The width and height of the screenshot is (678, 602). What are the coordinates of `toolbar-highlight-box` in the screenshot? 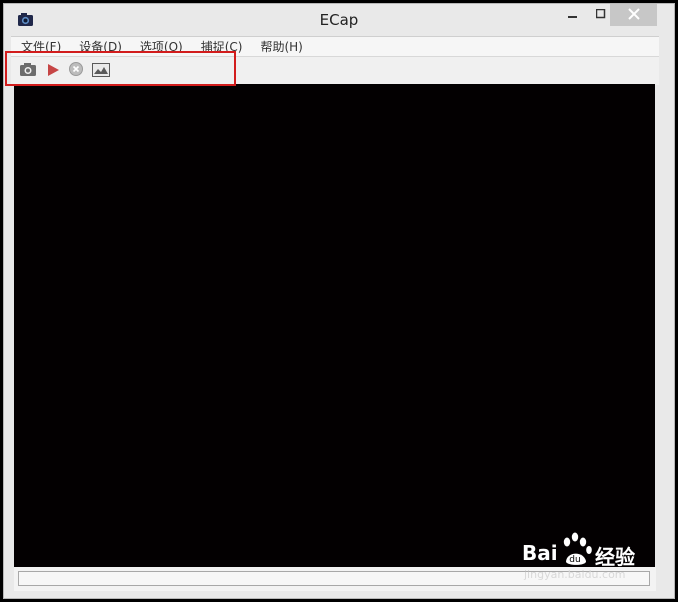 It's located at (120, 68).